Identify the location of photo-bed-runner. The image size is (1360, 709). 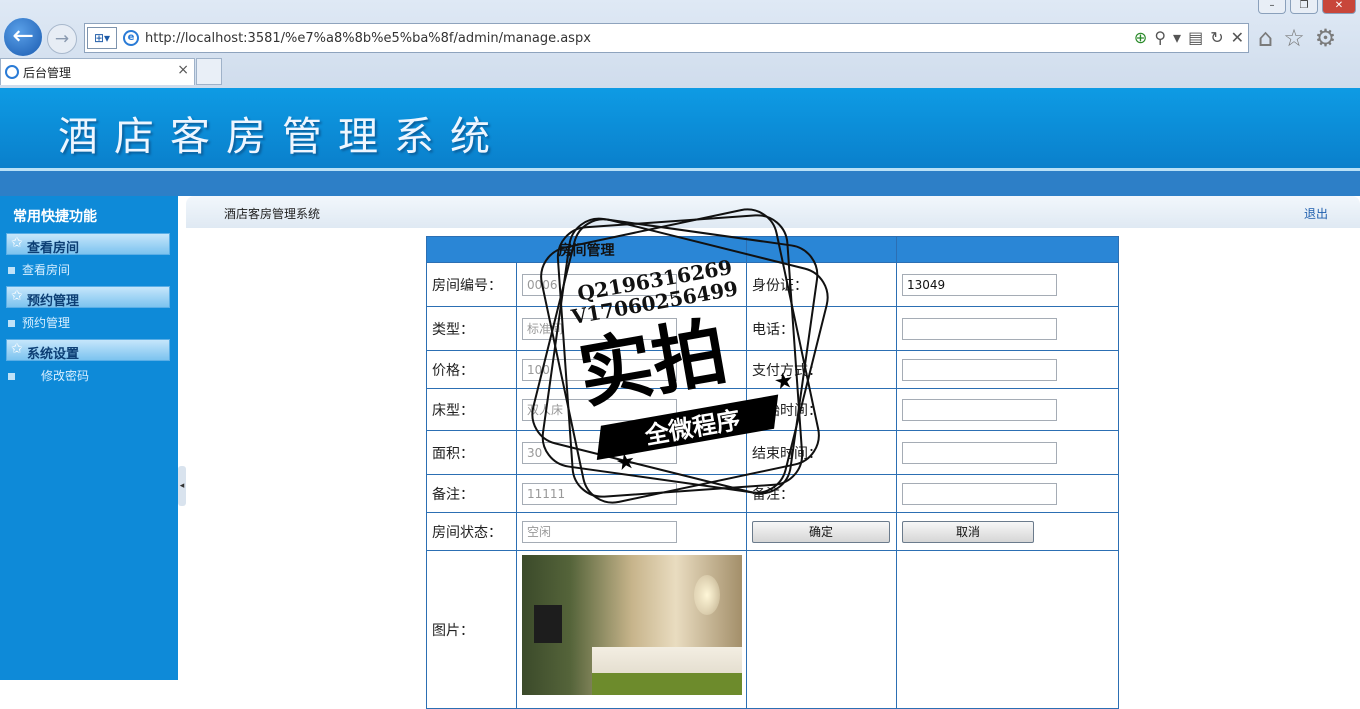
(667, 684).